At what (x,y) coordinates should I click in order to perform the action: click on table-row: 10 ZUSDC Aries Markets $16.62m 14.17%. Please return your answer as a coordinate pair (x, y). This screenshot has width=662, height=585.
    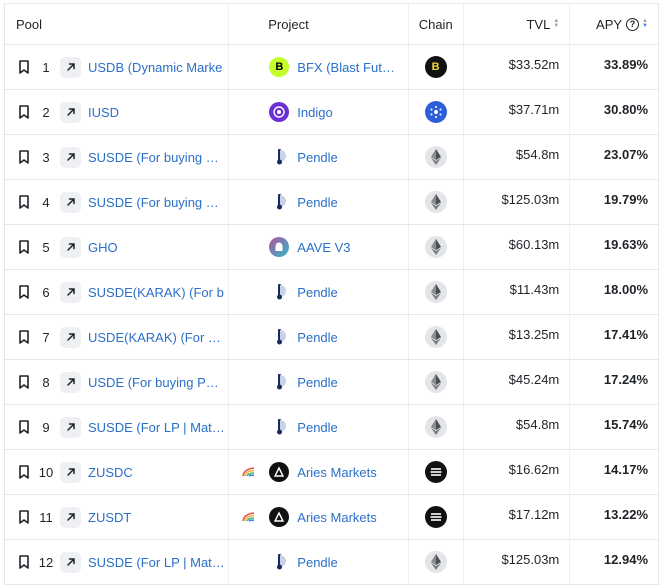
    Looking at the image, I should click on (331, 472).